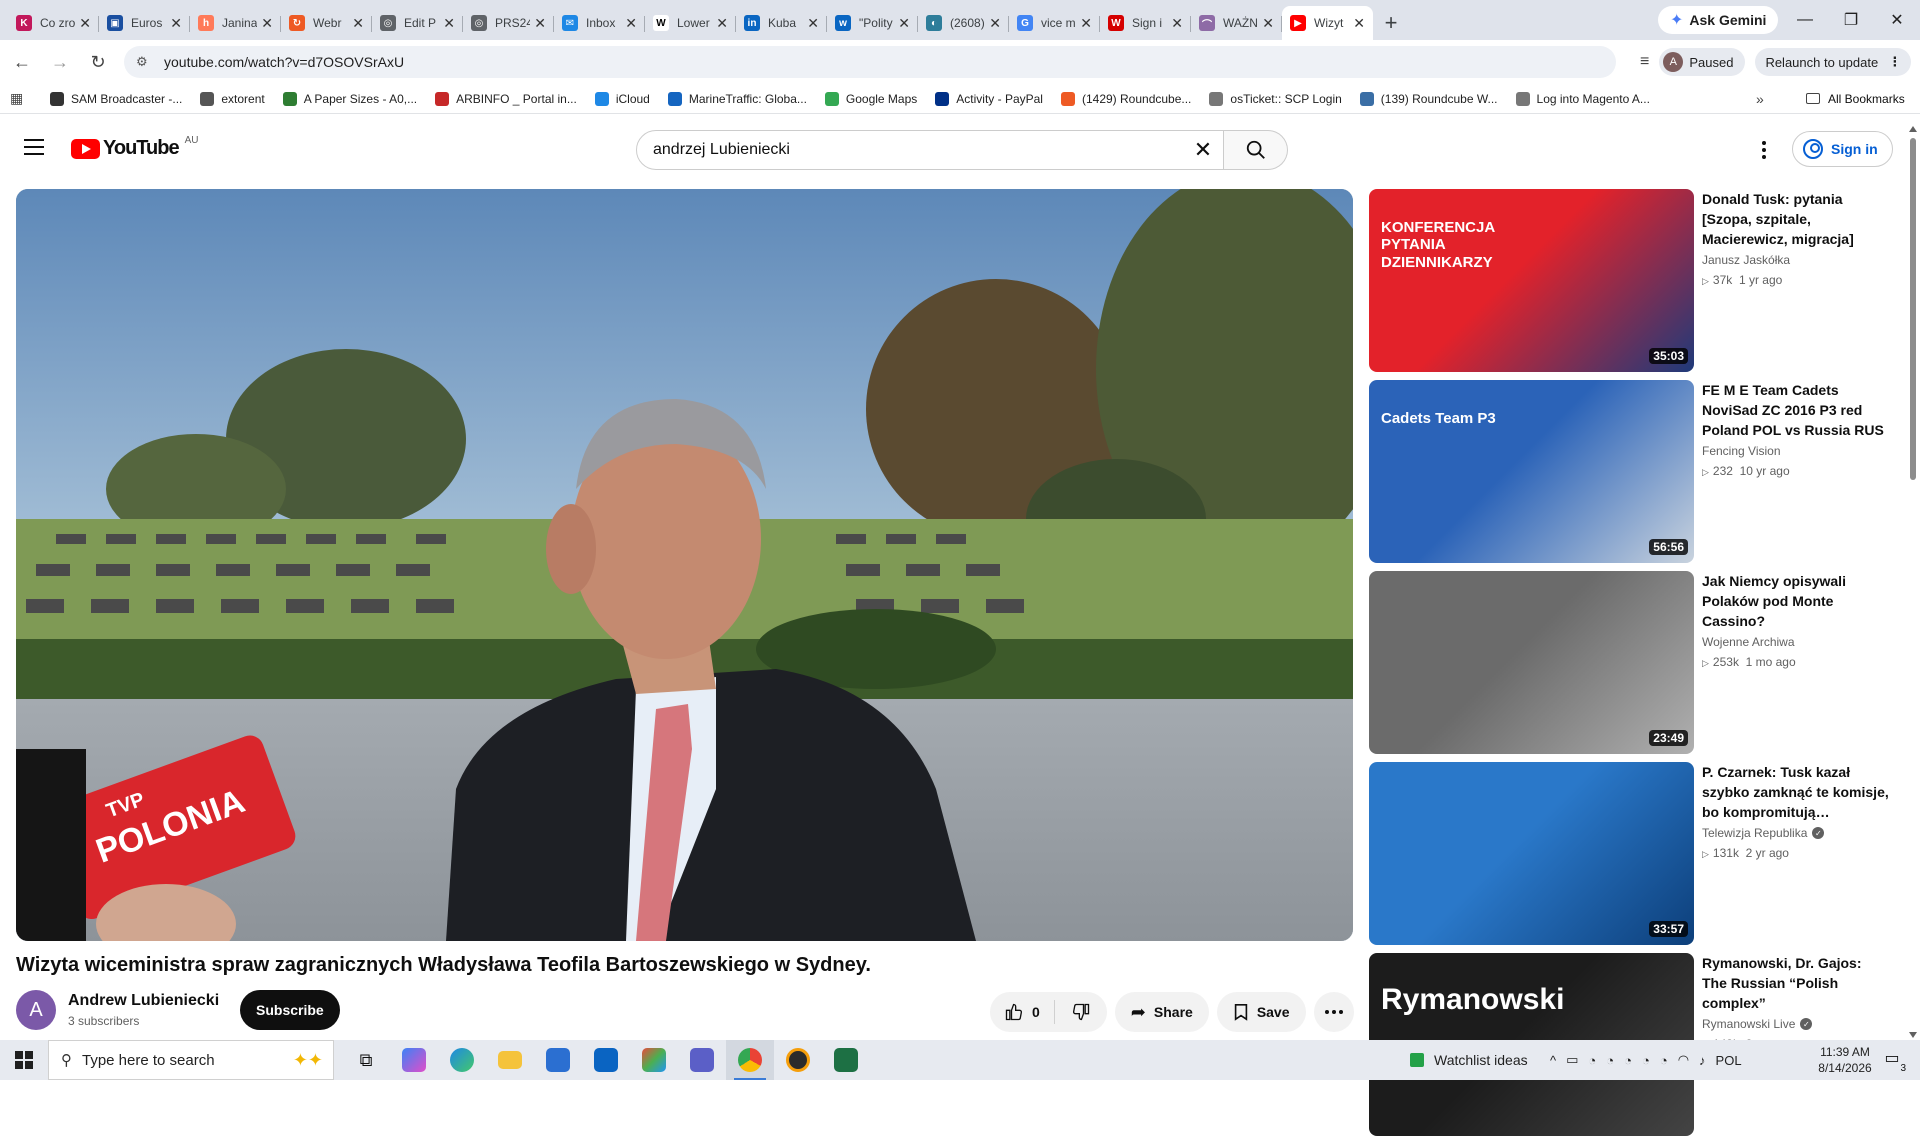 The width and height of the screenshot is (1920, 1144). I want to click on language-indicator: POL, so click(1729, 1060).